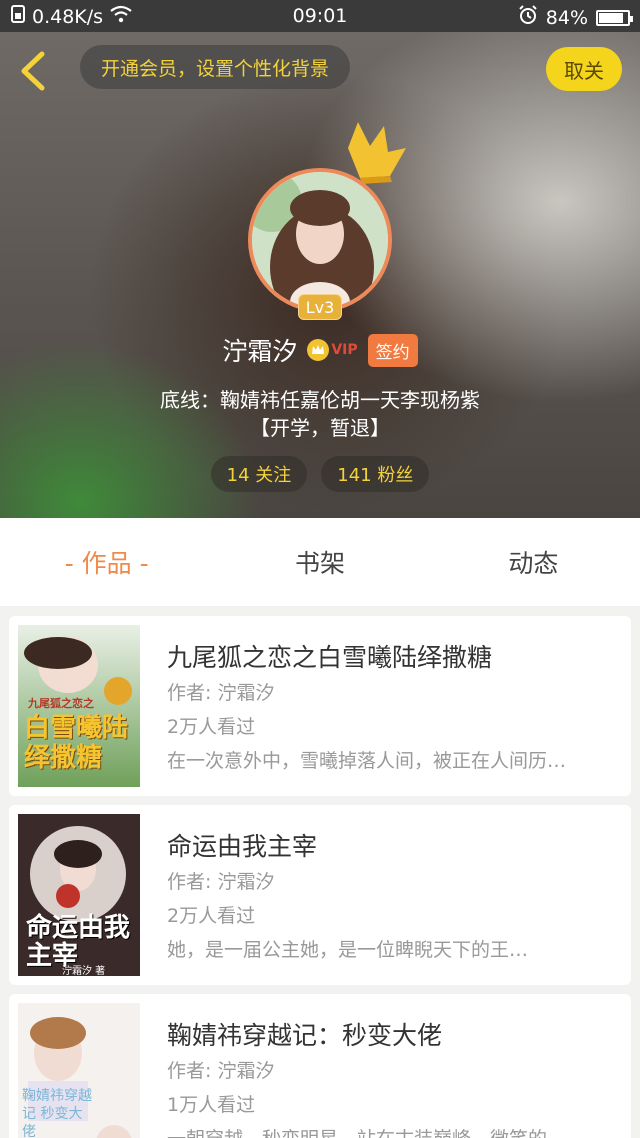 This screenshot has height=1138, width=640. I want to click on profile-tabs: - 作品 - 书架 动态, so click(320, 562).